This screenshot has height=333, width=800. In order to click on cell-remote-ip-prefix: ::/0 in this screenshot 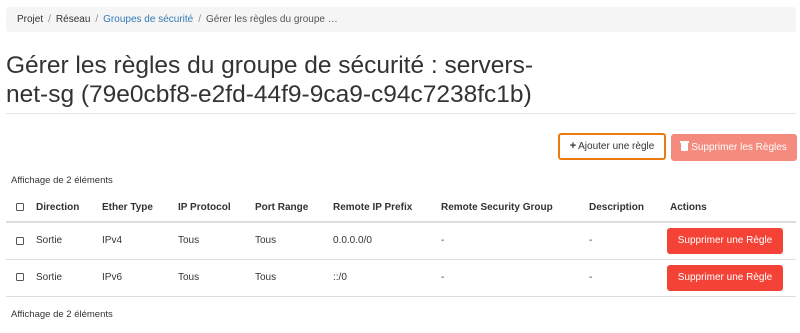, I will do `click(387, 278)`.